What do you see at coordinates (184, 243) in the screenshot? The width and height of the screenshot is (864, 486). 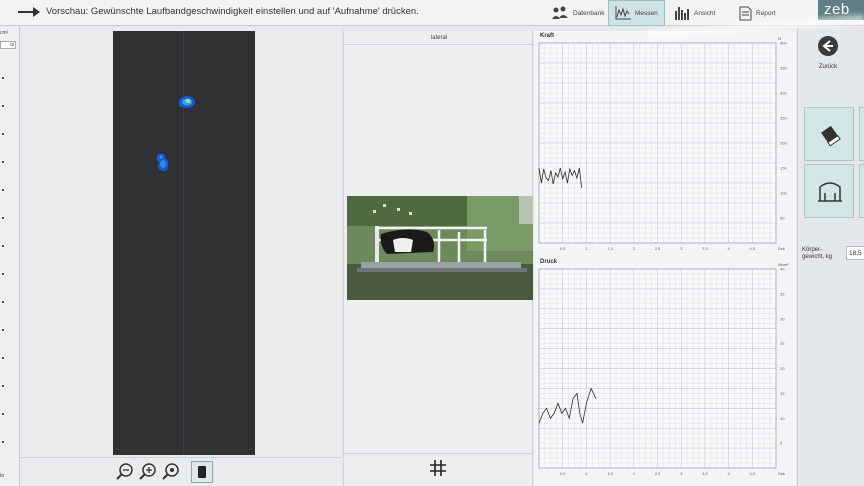 I see `pressure-plate` at bounding box center [184, 243].